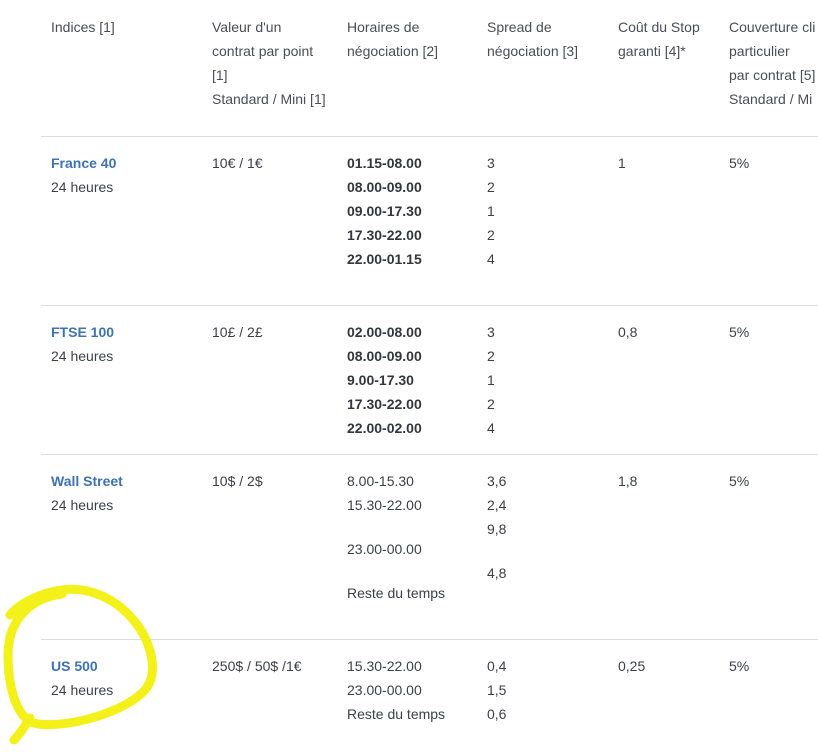  What do you see at coordinates (263, 51) in the screenshot?
I see `header-line: contrat par point` at bounding box center [263, 51].